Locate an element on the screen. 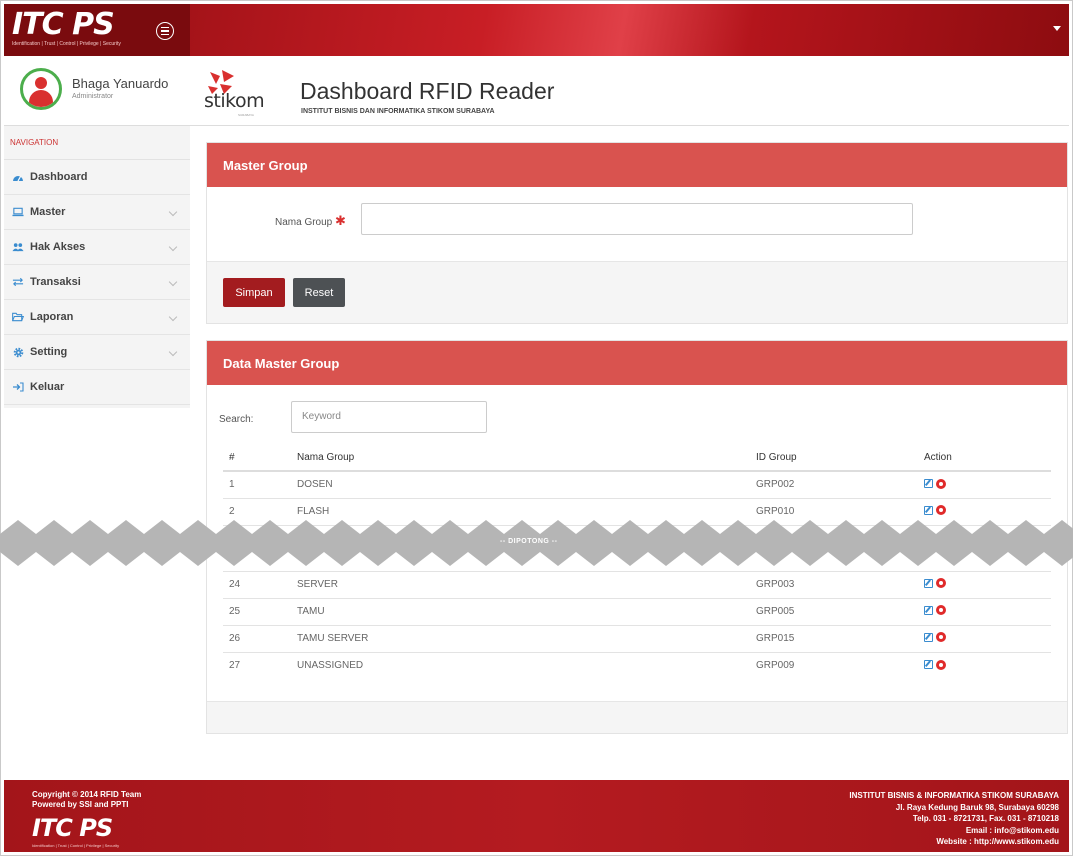 This screenshot has width=1073, height=856. dashboard-icon is located at coordinates (18, 177).